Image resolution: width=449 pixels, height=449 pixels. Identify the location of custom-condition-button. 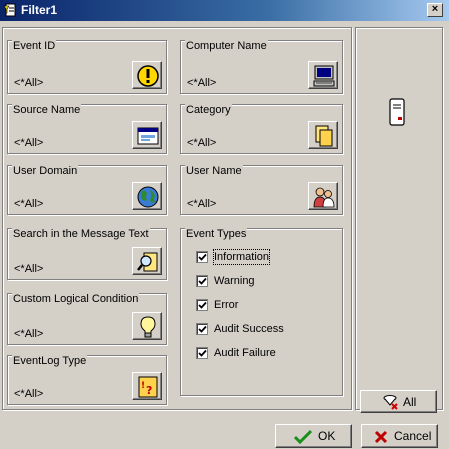
(147, 326).